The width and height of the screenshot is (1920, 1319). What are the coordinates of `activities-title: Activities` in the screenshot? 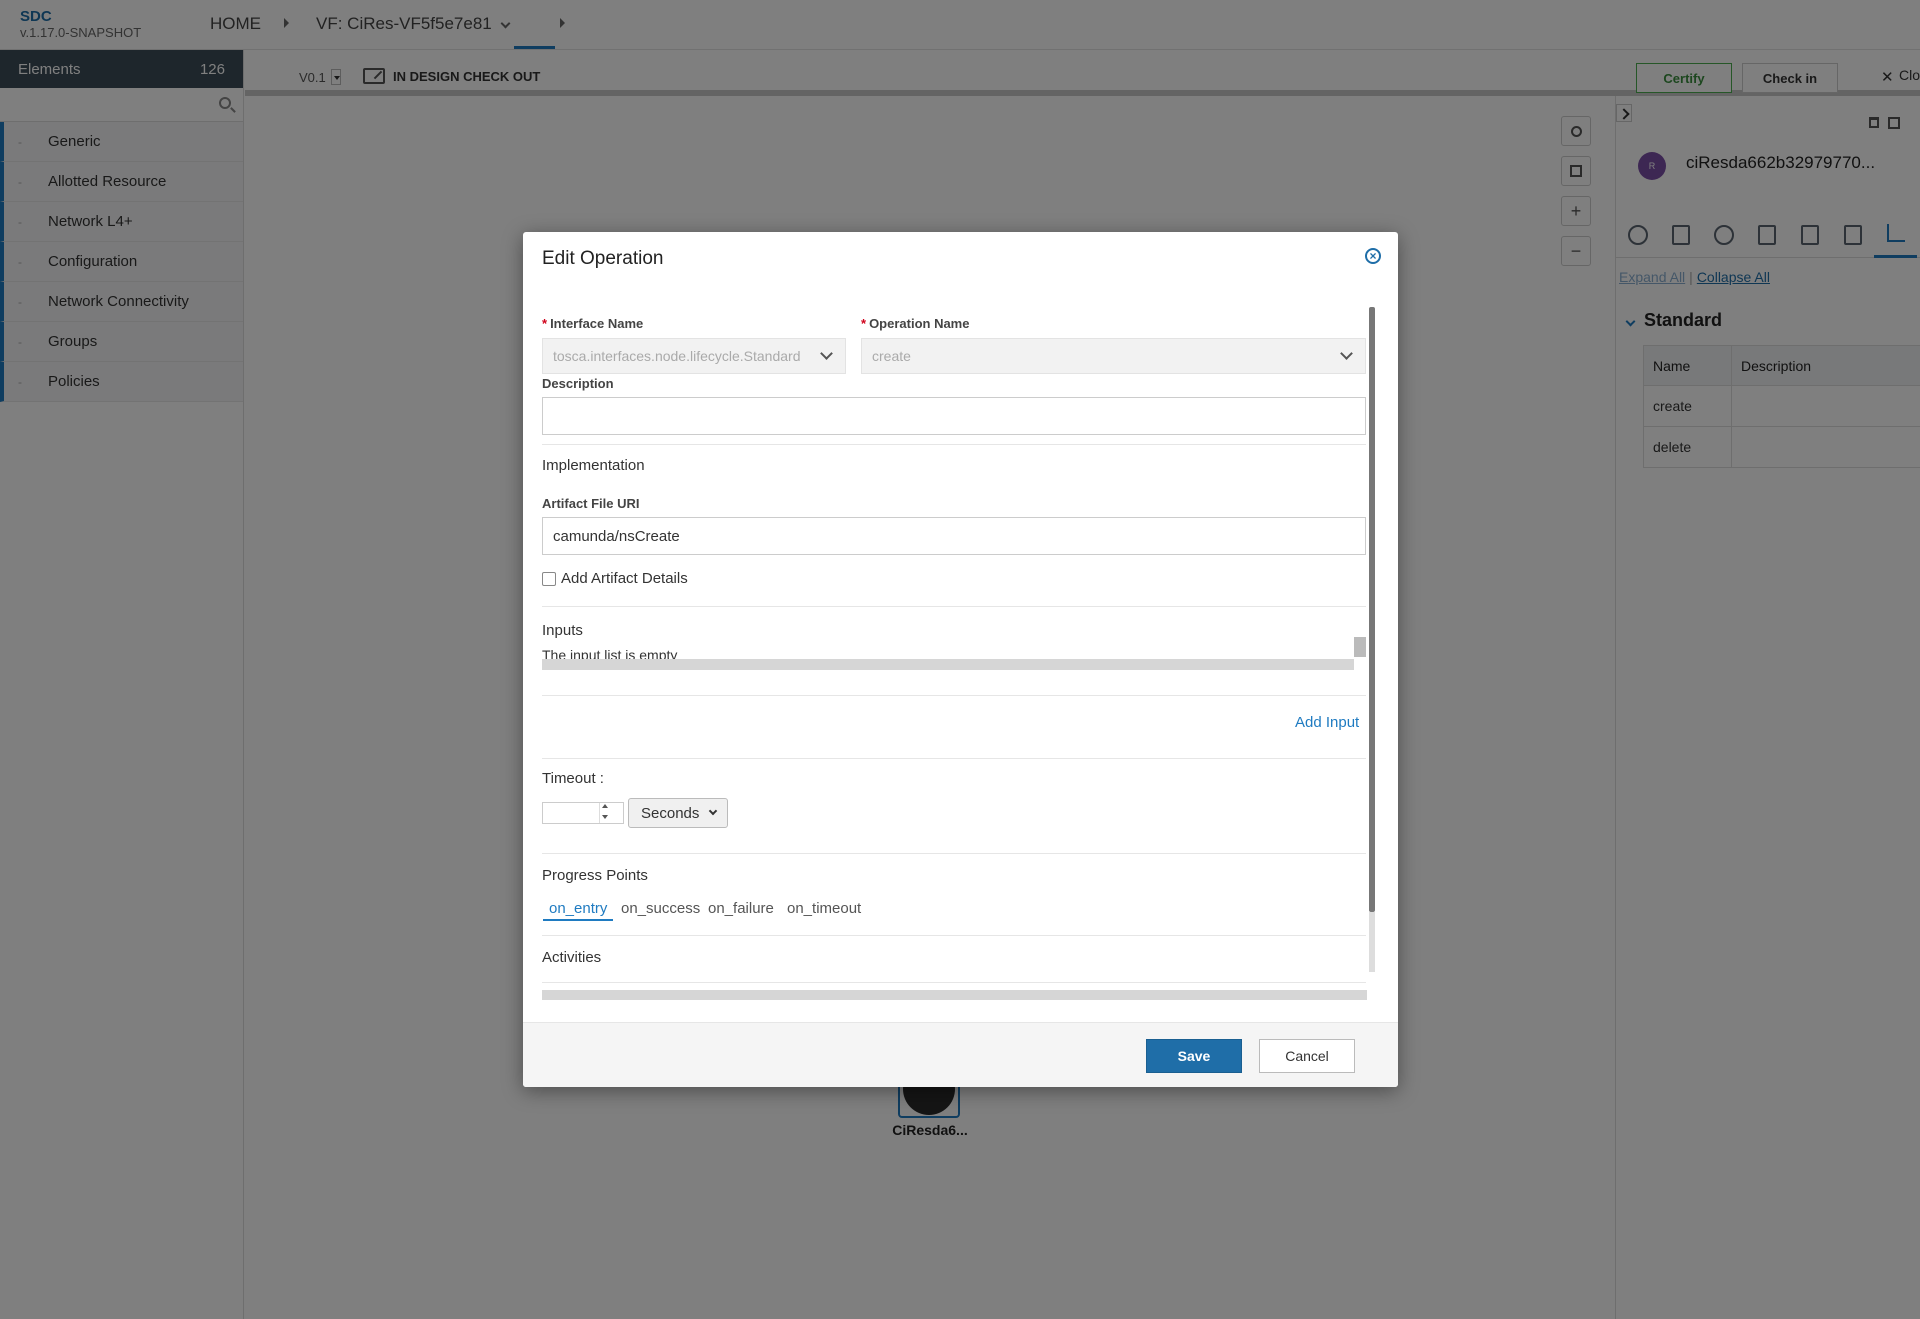 It's located at (572, 957).